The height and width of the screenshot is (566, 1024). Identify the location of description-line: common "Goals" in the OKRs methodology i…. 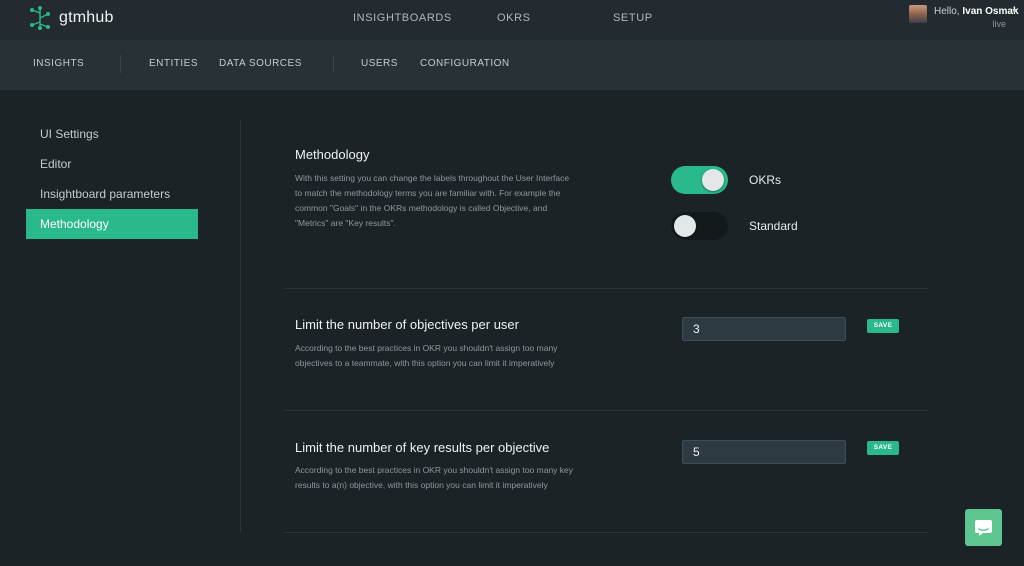
(421, 208).